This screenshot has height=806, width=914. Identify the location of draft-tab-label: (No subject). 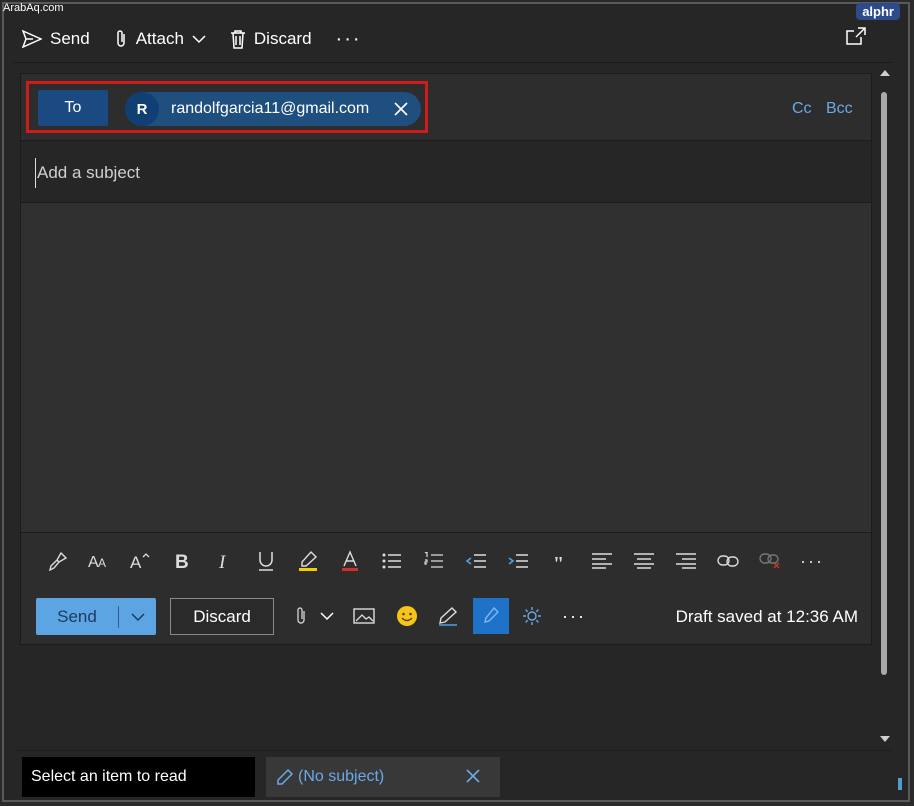
(341, 776).